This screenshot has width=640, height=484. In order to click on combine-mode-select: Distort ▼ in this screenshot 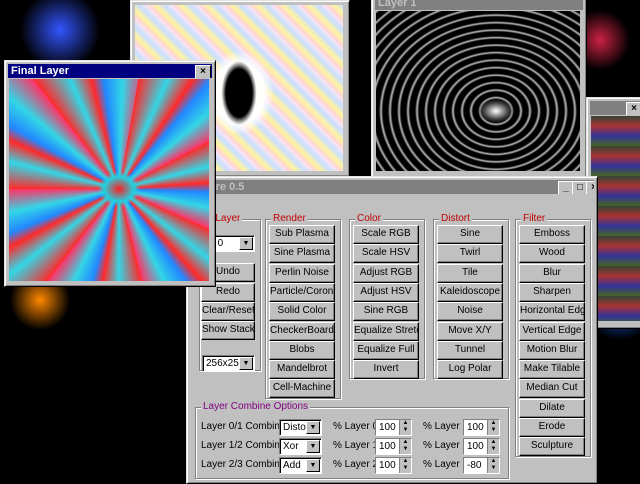, I will do `click(300, 427)`.